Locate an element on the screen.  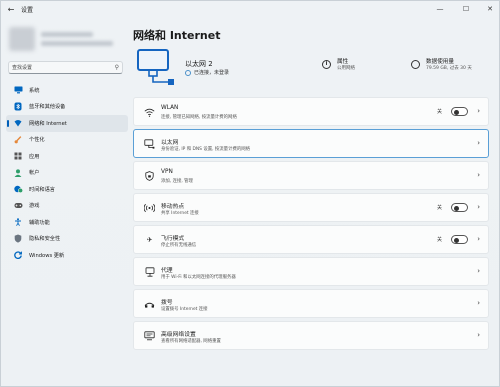
card-subtitle: 连接, 管理已知网络, 按流量计费的网络 is located at coordinates (199, 117).